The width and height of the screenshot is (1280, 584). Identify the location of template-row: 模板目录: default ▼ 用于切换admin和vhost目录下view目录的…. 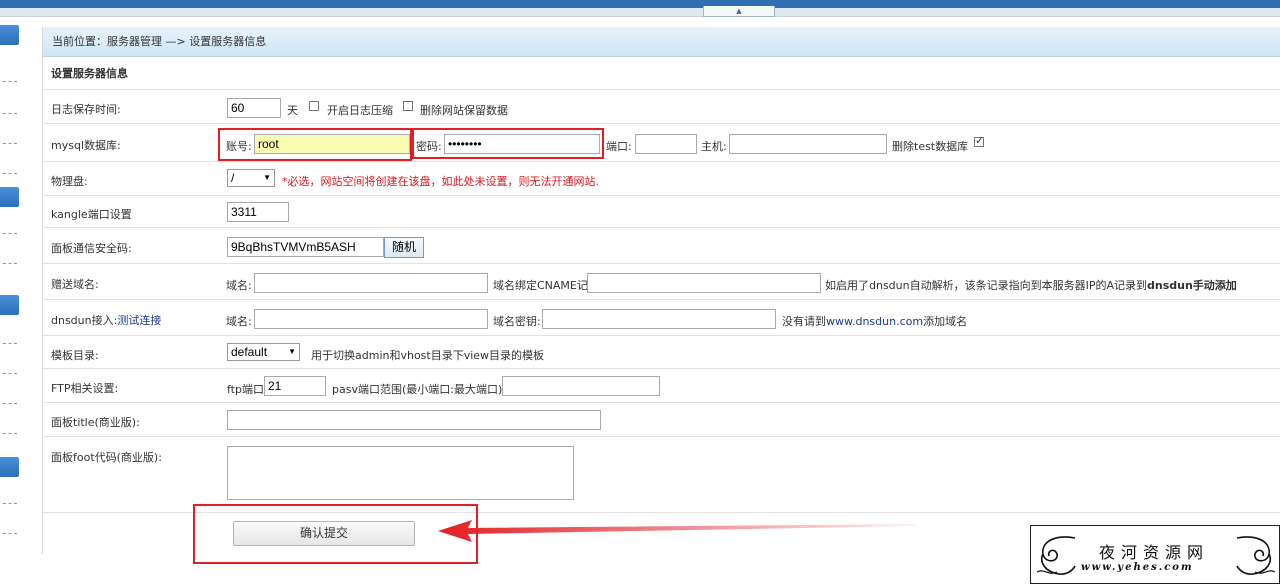
(661, 352).